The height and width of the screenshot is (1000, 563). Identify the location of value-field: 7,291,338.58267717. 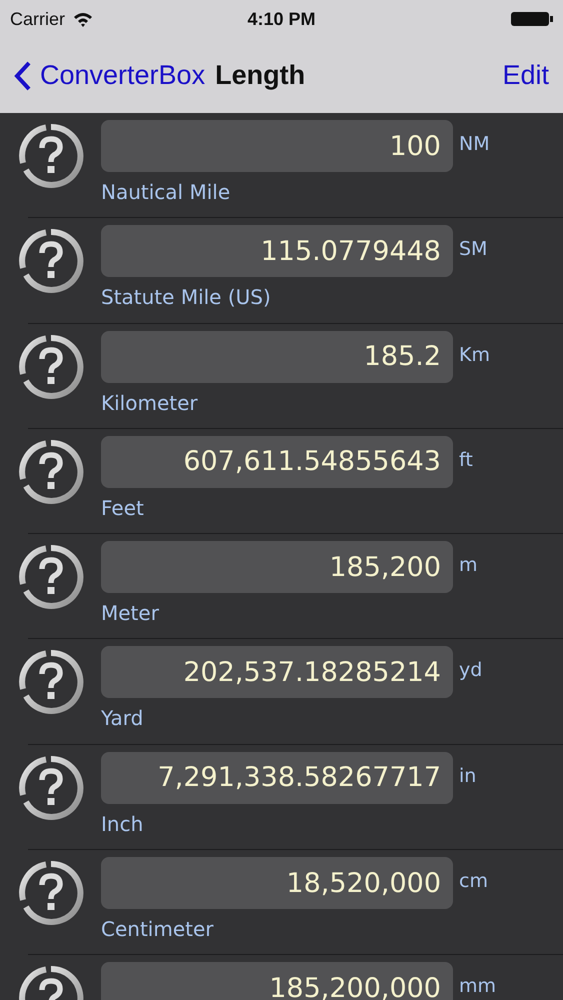
(277, 778).